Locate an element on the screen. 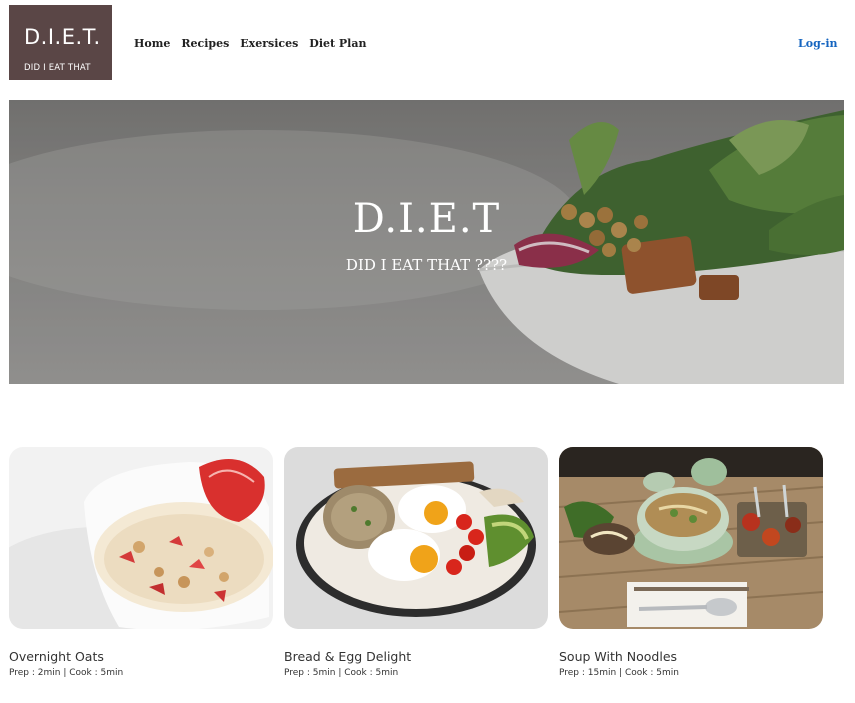 This screenshot has width=855, height=703. recipe-title: Overnight Oats is located at coordinates (56, 656).